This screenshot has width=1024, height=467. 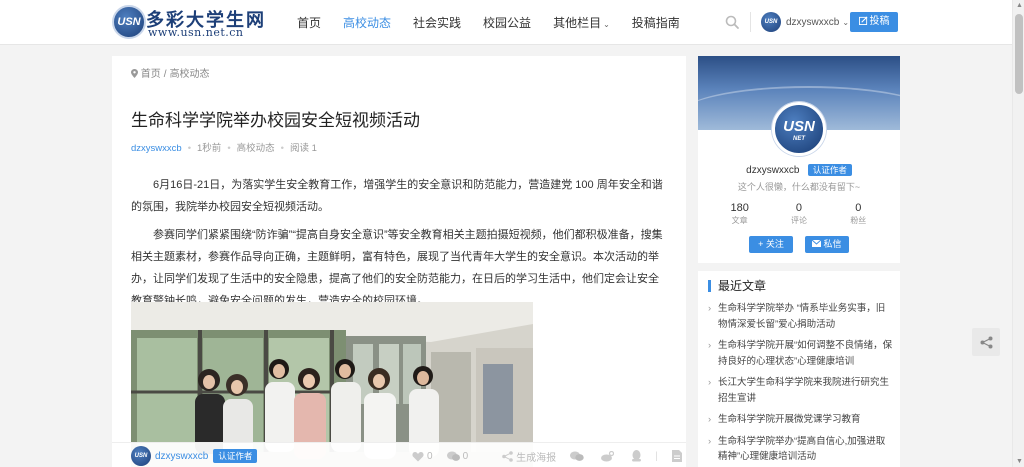 I want to click on share-icon, so click(x=986, y=342).